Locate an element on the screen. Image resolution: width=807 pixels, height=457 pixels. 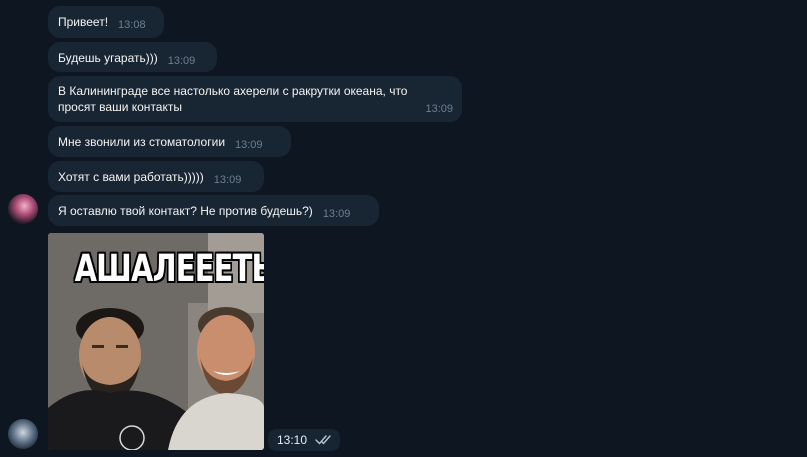
photo-timestamp: 13:10 is located at coordinates (304, 440).